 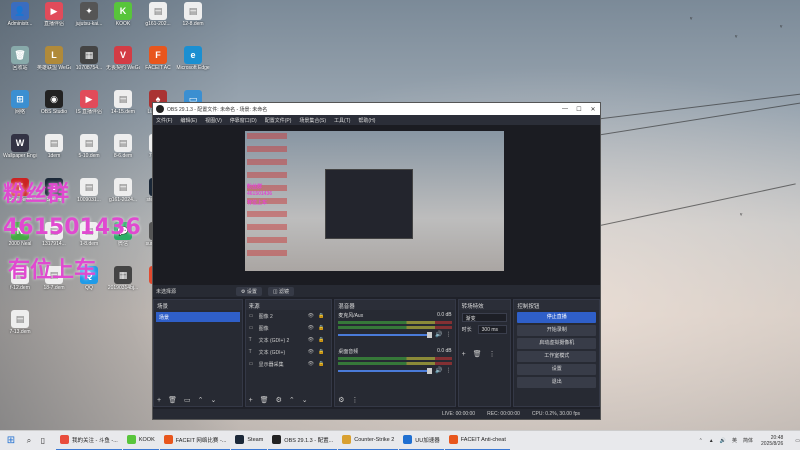 What do you see at coordinates (123, 65) in the screenshot?
I see `desktop-icon: V无畏契约 WeGame版` at bounding box center [123, 65].